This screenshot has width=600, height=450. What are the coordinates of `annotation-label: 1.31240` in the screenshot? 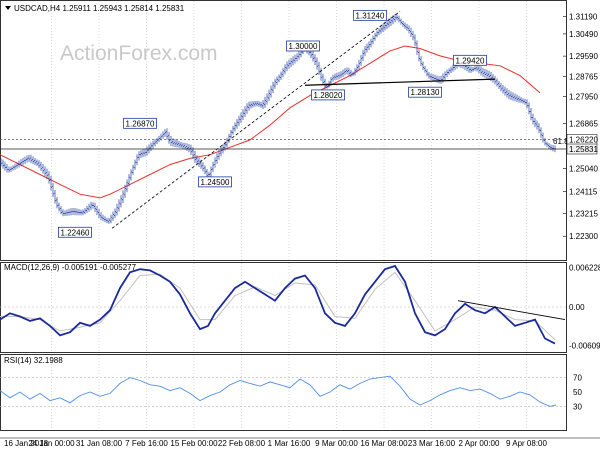 It's located at (370, 15).